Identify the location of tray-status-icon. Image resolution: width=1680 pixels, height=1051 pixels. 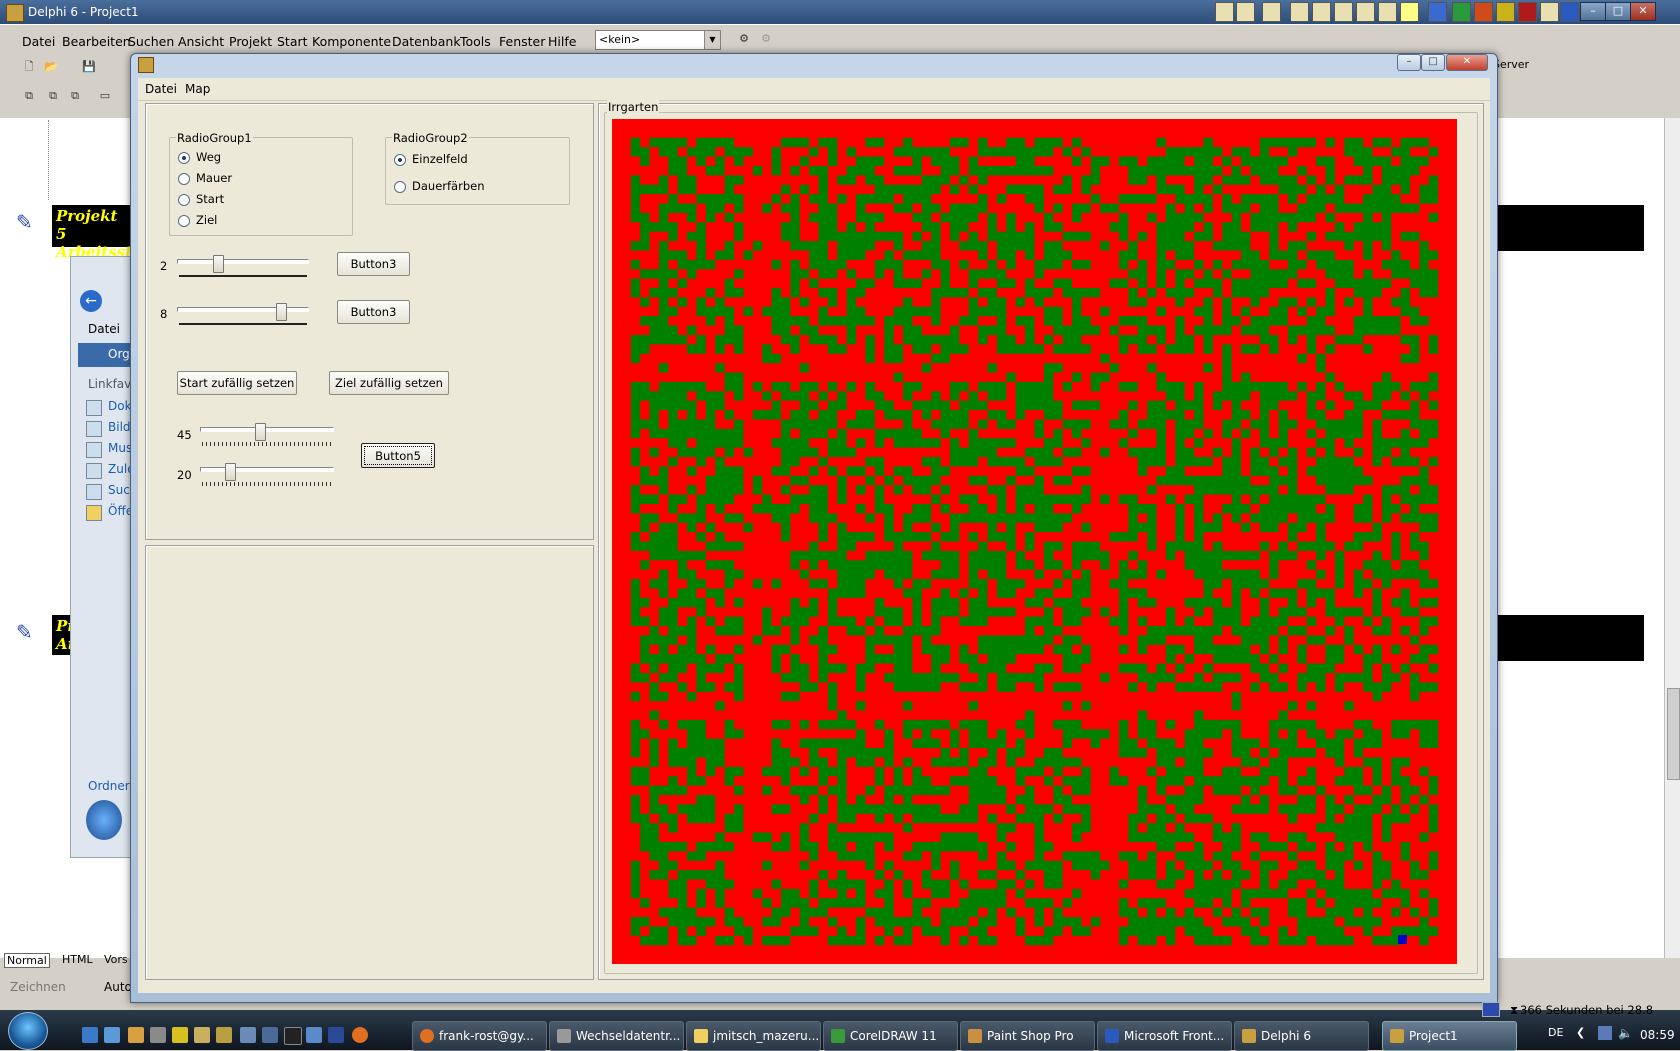
(1491, 1009).